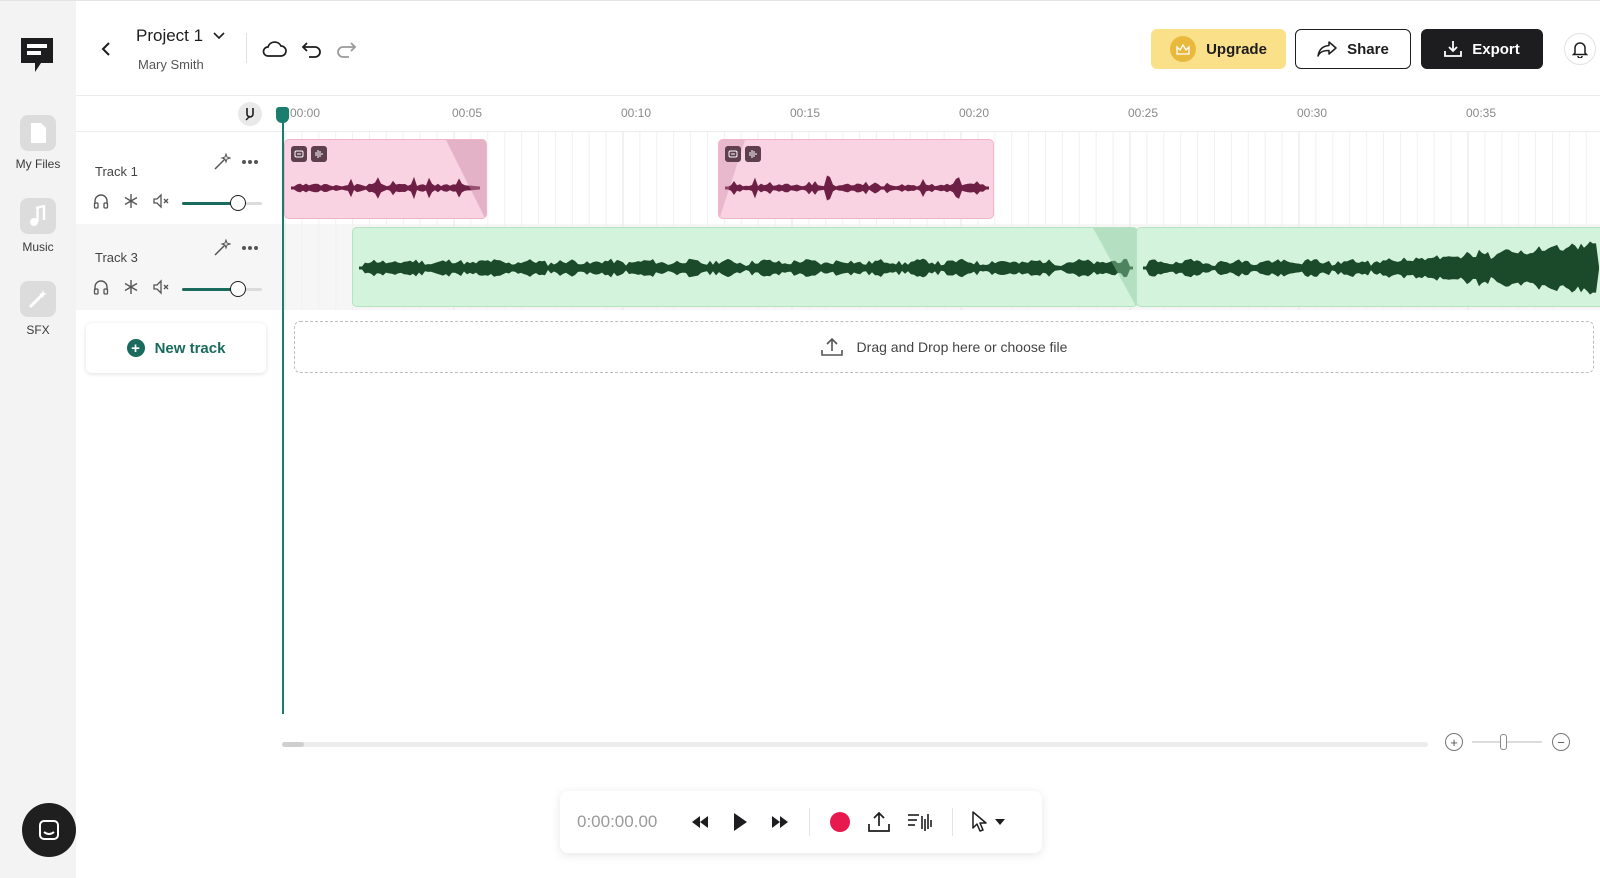 The width and height of the screenshot is (1600, 878). What do you see at coordinates (171, 64) in the screenshot?
I see `project-owner: Mary Smith` at bounding box center [171, 64].